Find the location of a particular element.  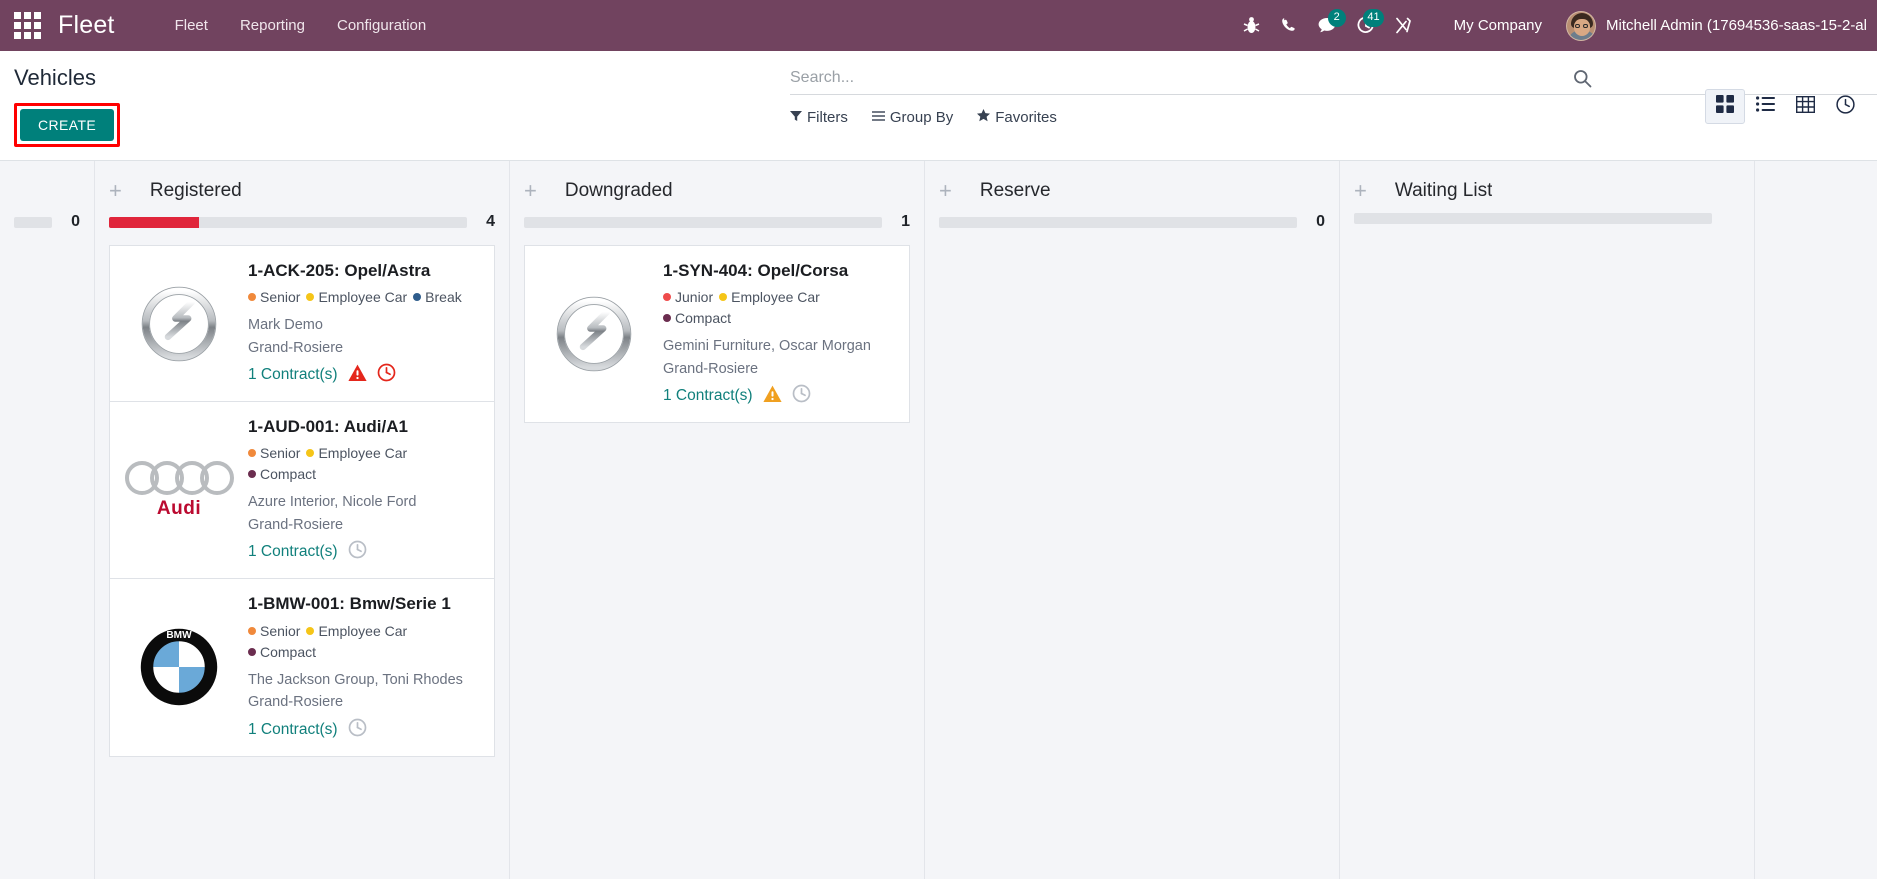

progressbar-segment is located at coordinates (154, 222).